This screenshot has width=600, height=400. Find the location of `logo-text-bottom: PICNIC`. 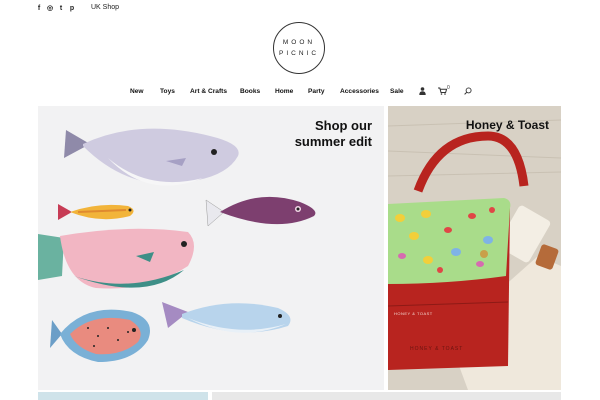

logo-text-bottom: PICNIC is located at coordinates (299, 53).